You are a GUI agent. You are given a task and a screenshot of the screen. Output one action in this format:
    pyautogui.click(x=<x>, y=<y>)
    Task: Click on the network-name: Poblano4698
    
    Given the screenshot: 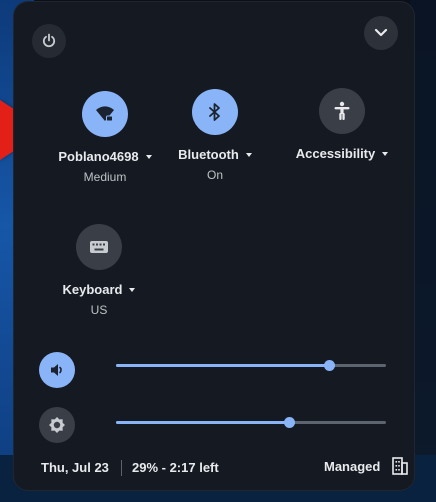 What is the action you would take?
    pyautogui.click(x=98, y=156)
    